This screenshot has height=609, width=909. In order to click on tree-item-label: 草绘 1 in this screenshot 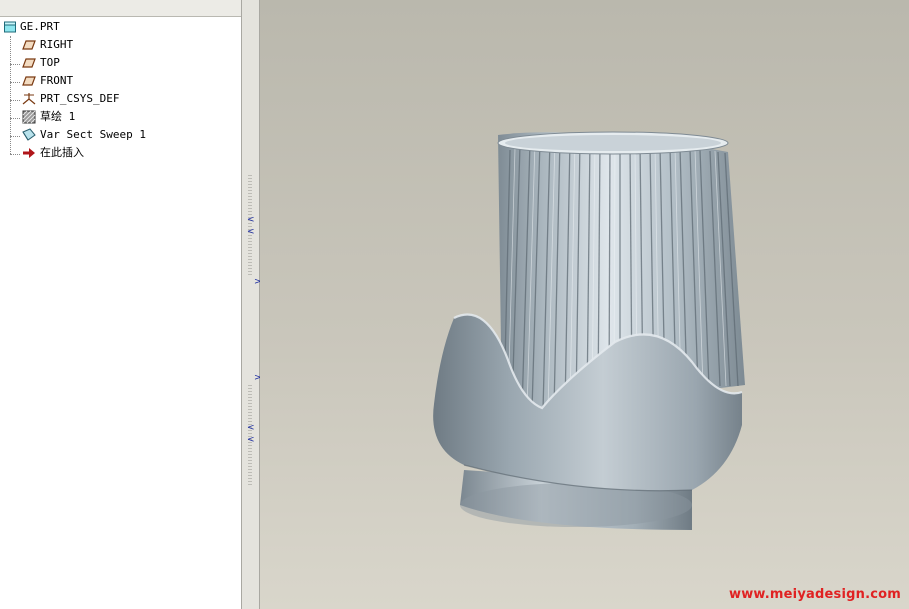, I will do `click(58, 116)`.